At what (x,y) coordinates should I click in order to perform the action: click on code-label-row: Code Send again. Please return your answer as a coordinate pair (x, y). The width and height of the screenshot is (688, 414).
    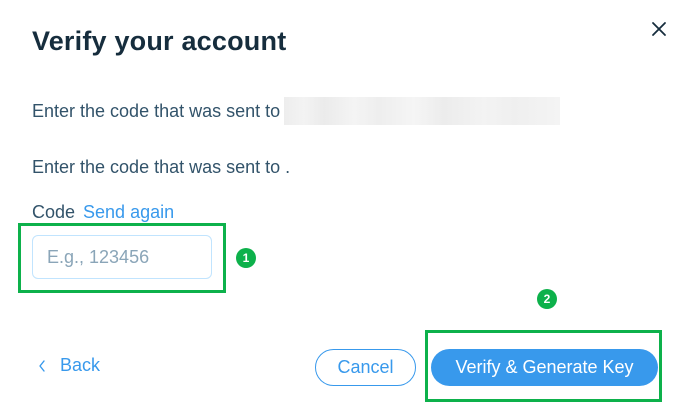
    Looking at the image, I should click on (103, 212).